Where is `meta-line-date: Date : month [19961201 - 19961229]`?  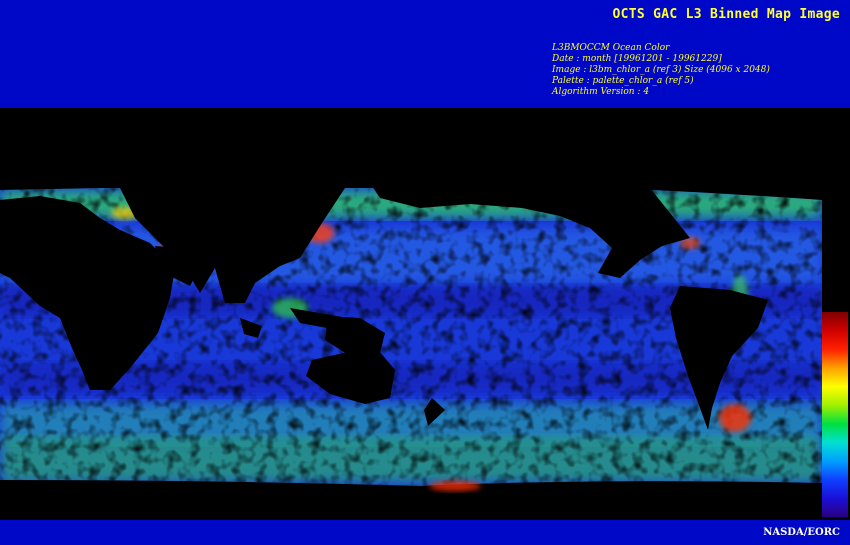
meta-line-date: Date : month [19961201 - 19961229] is located at coordinates (637, 59).